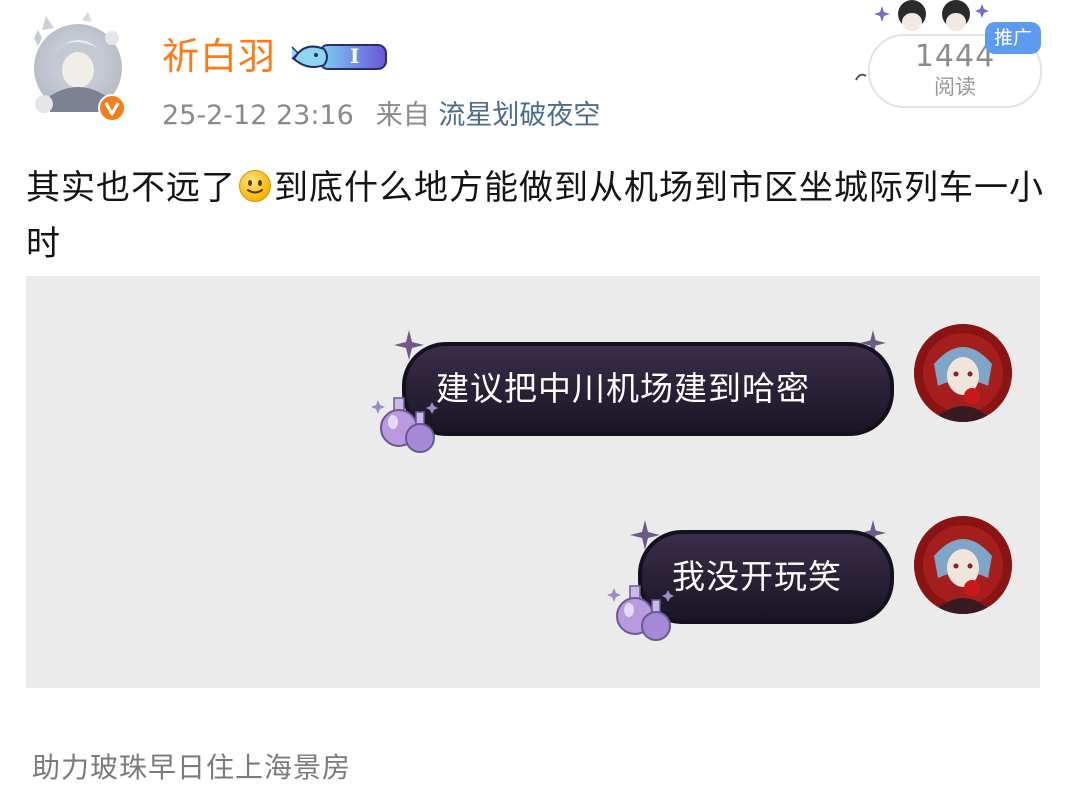  What do you see at coordinates (219, 57) in the screenshot?
I see `author-name: 祈白羽` at bounding box center [219, 57].